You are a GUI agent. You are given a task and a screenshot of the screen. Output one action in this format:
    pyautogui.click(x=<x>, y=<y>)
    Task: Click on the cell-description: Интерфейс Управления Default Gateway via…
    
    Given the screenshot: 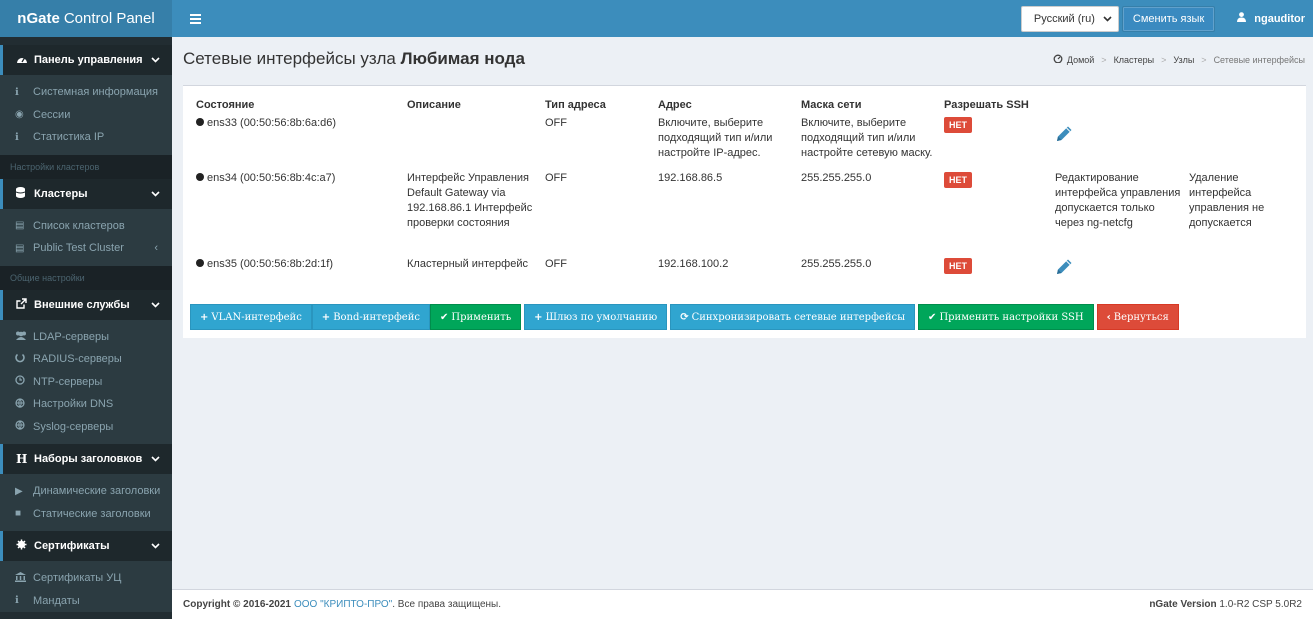 What is the action you would take?
    pyautogui.click(x=470, y=200)
    